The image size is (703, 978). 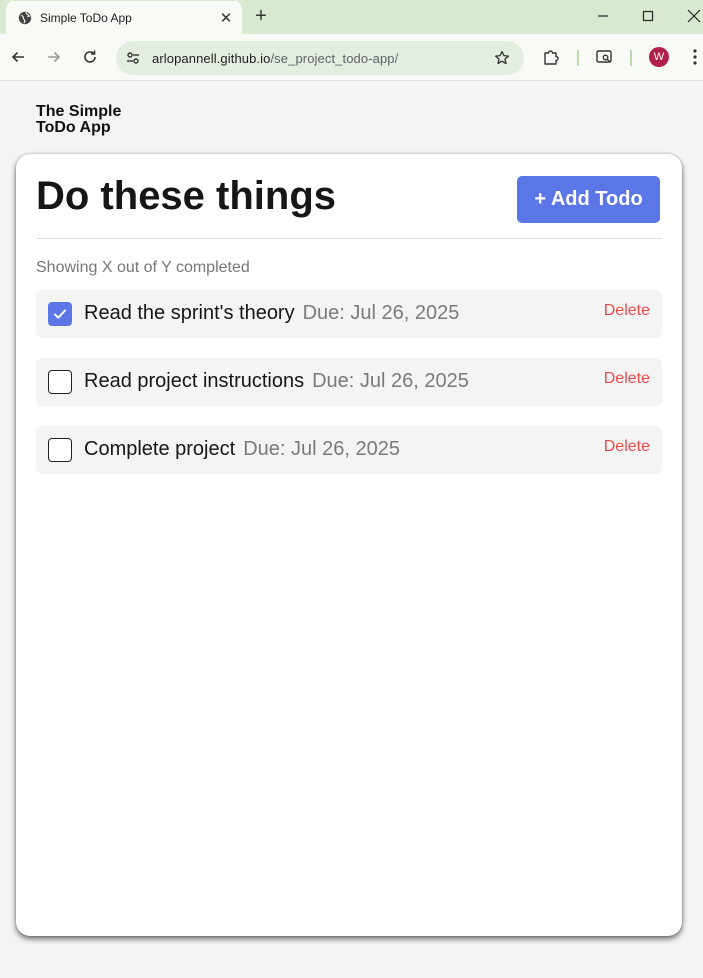 What do you see at coordinates (143, 267) in the screenshot?
I see `completed-counter: Showing X out of Y completed` at bounding box center [143, 267].